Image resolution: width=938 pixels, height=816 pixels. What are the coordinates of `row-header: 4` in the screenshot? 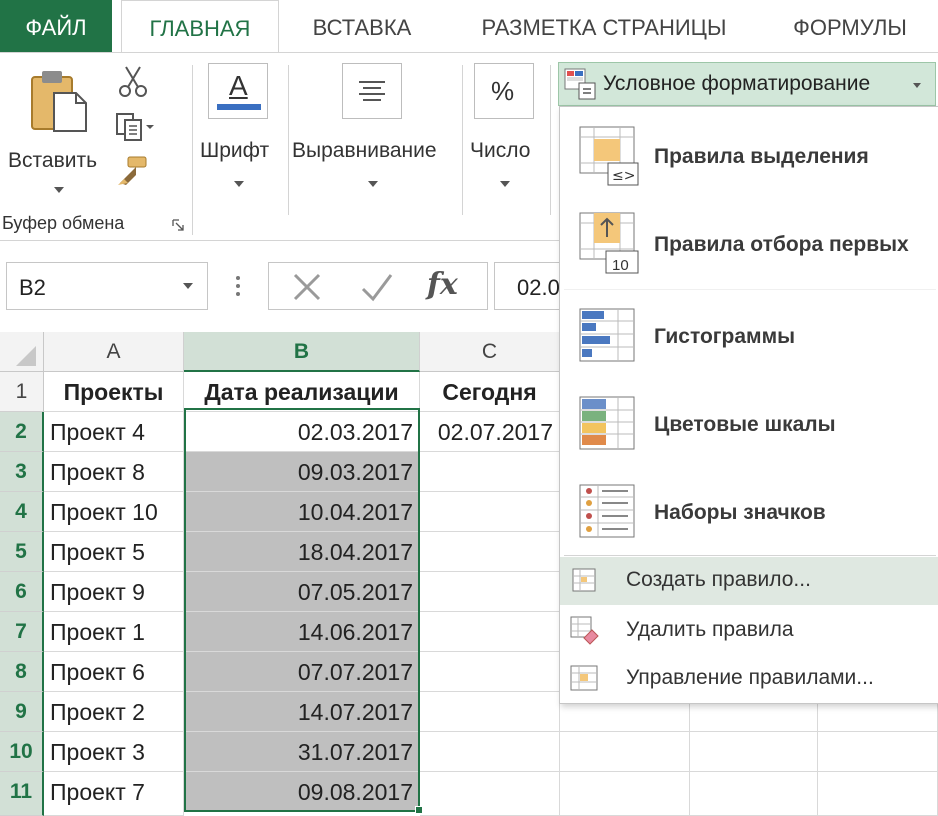 It's located at (22, 512).